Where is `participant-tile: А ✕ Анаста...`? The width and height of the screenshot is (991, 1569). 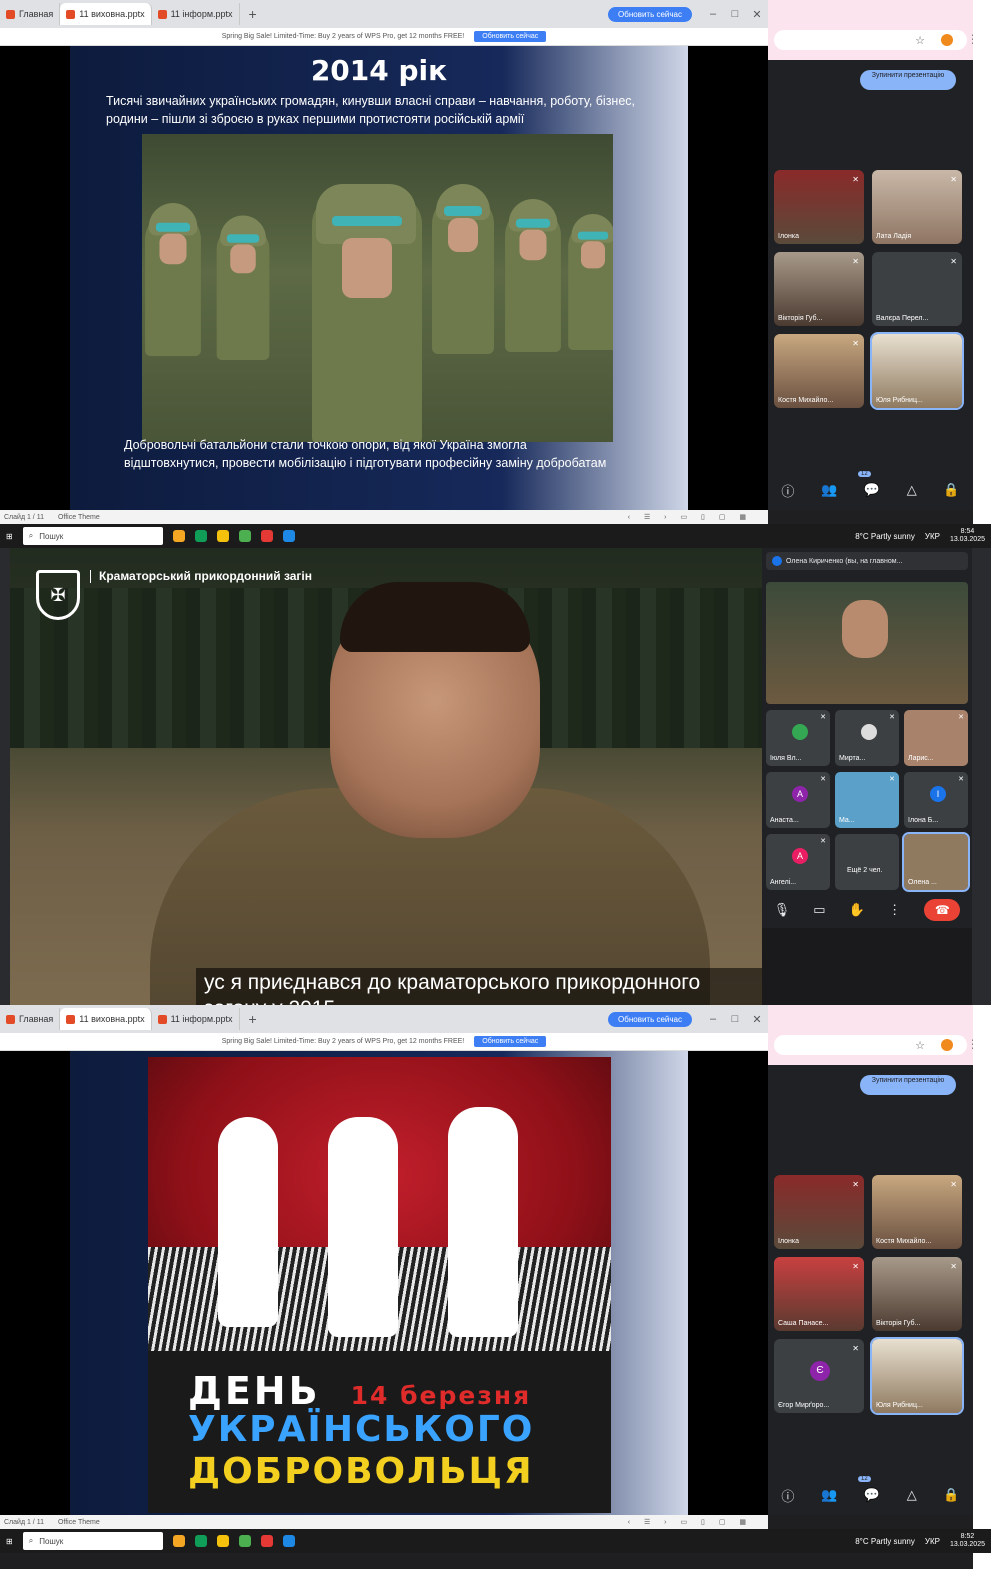
participant-tile: А ✕ Анаста... is located at coordinates (798, 800).